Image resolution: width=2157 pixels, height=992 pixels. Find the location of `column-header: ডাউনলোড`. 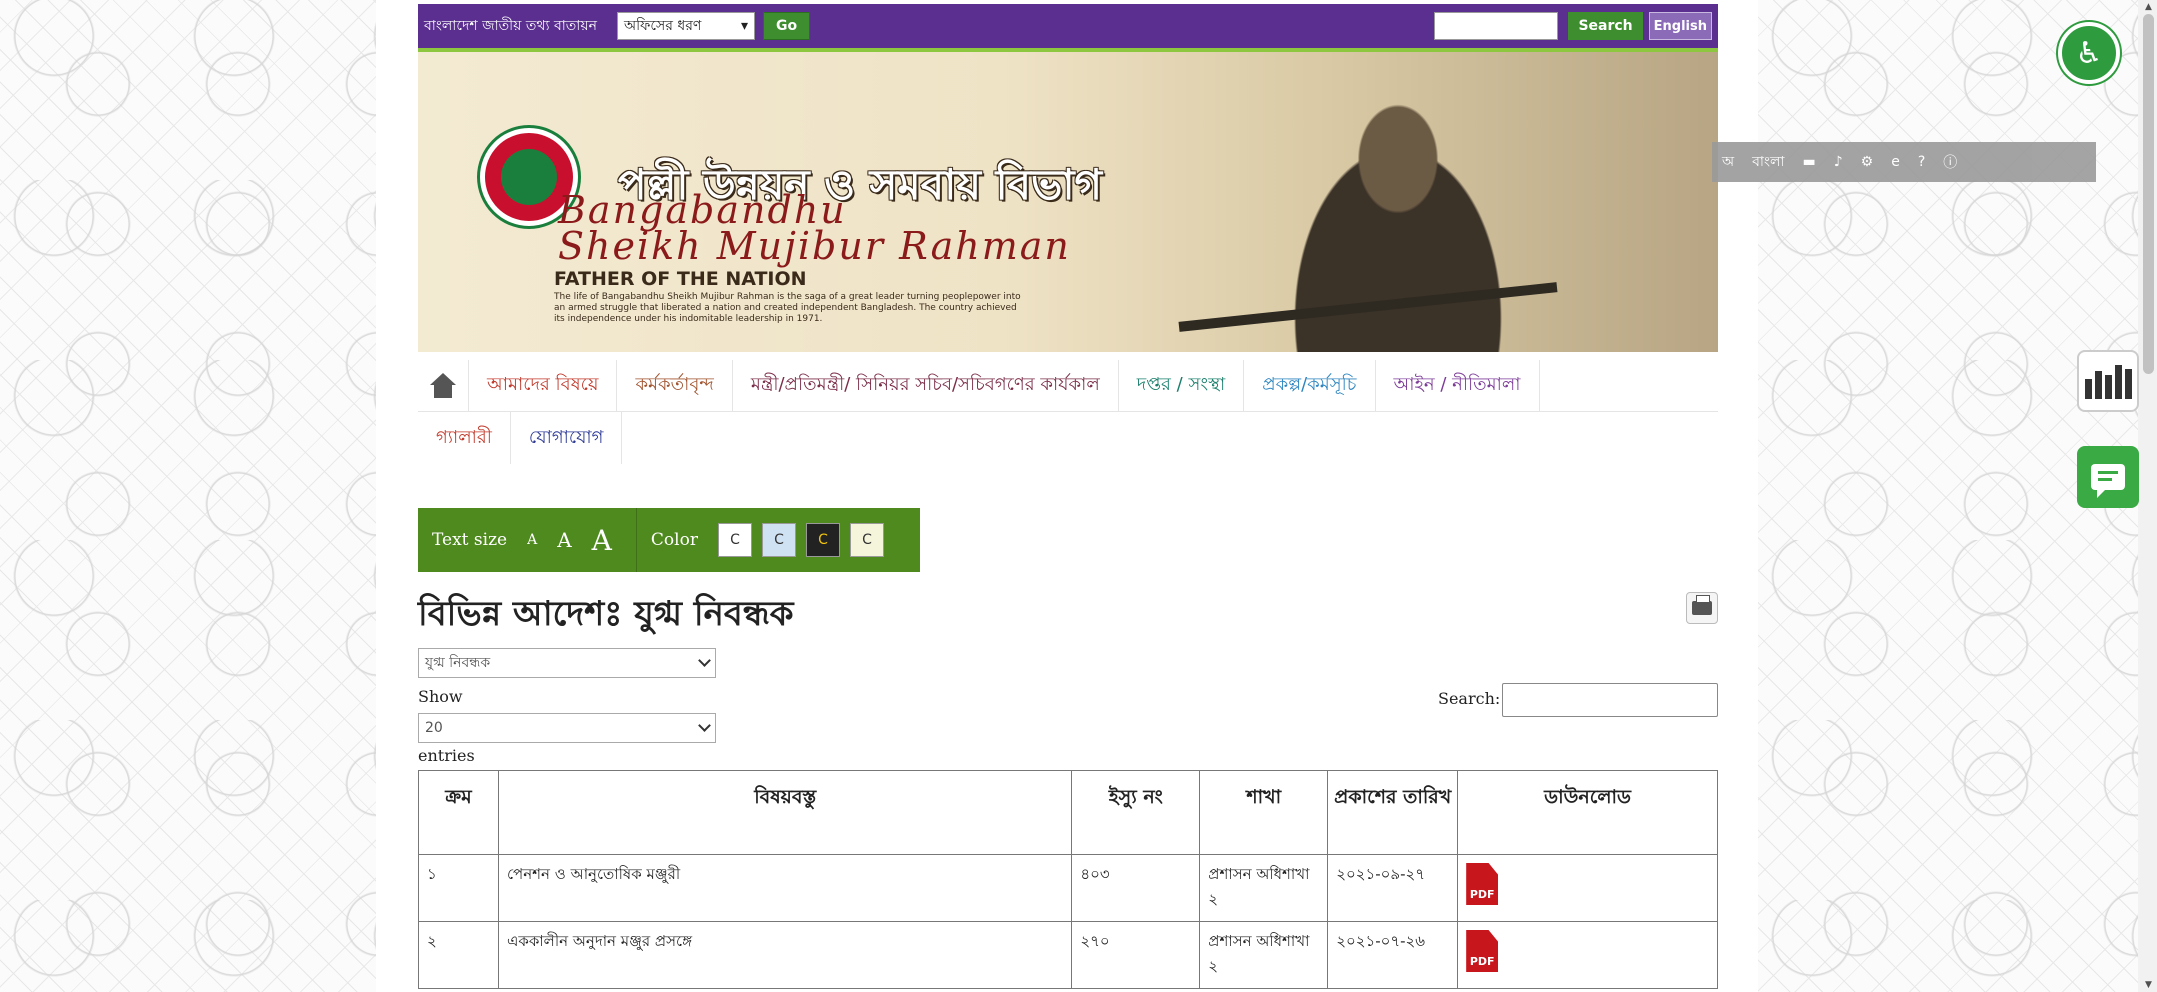

column-header: ডাউনলোড is located at coordinates (1587, 812).